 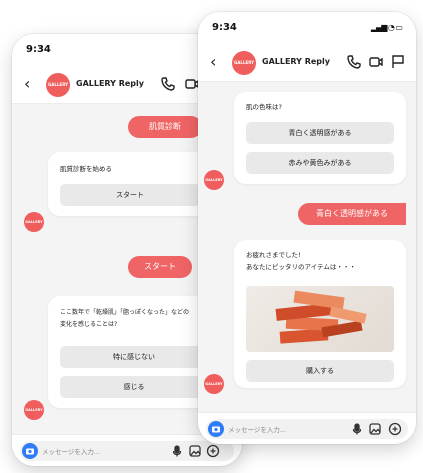 I want to click on video-call-icon, so click(x=376, y=62).